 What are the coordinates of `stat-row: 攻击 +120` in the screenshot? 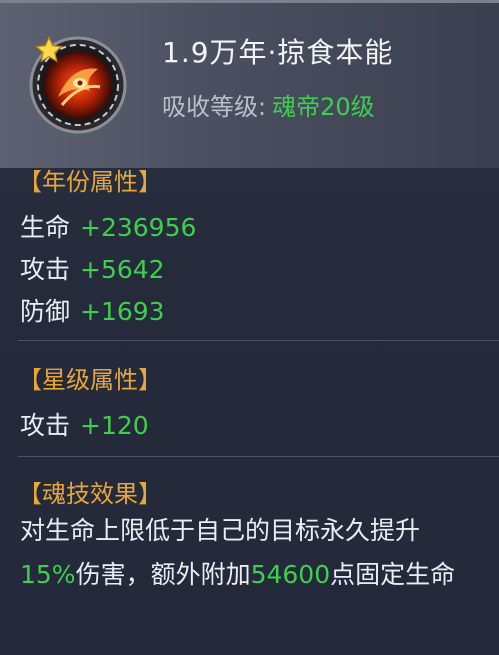 It's located at (84, 424).